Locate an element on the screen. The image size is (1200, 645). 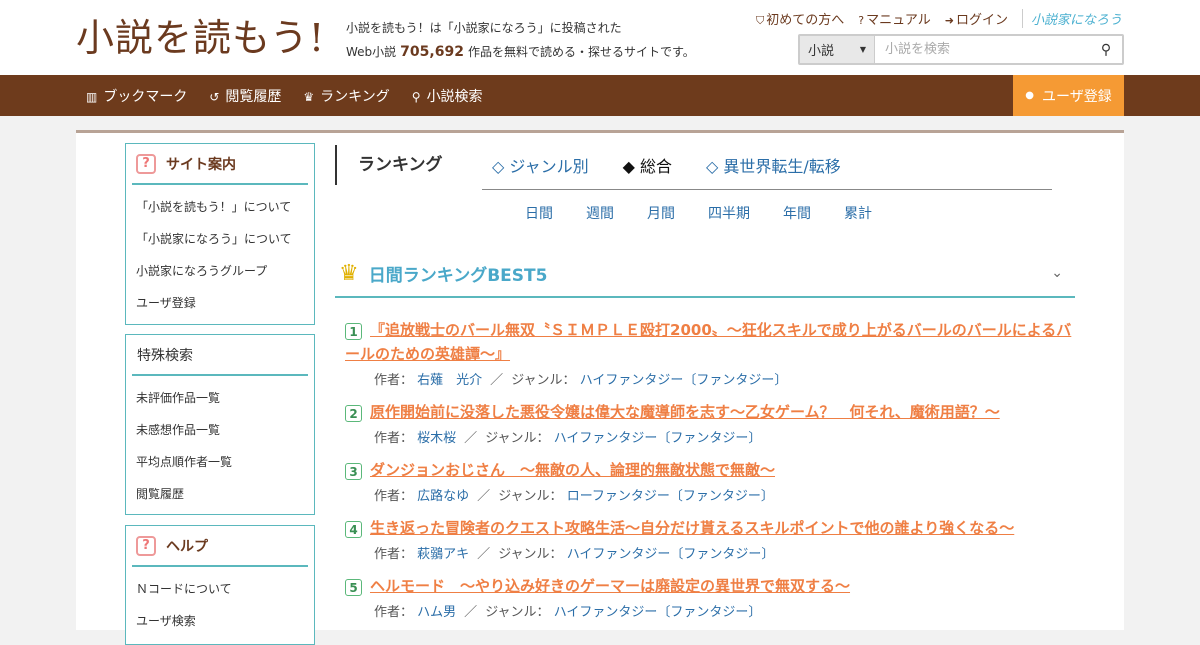
nav-bookmark: ▥ ブックマーク is located at coordinates (136, 96).